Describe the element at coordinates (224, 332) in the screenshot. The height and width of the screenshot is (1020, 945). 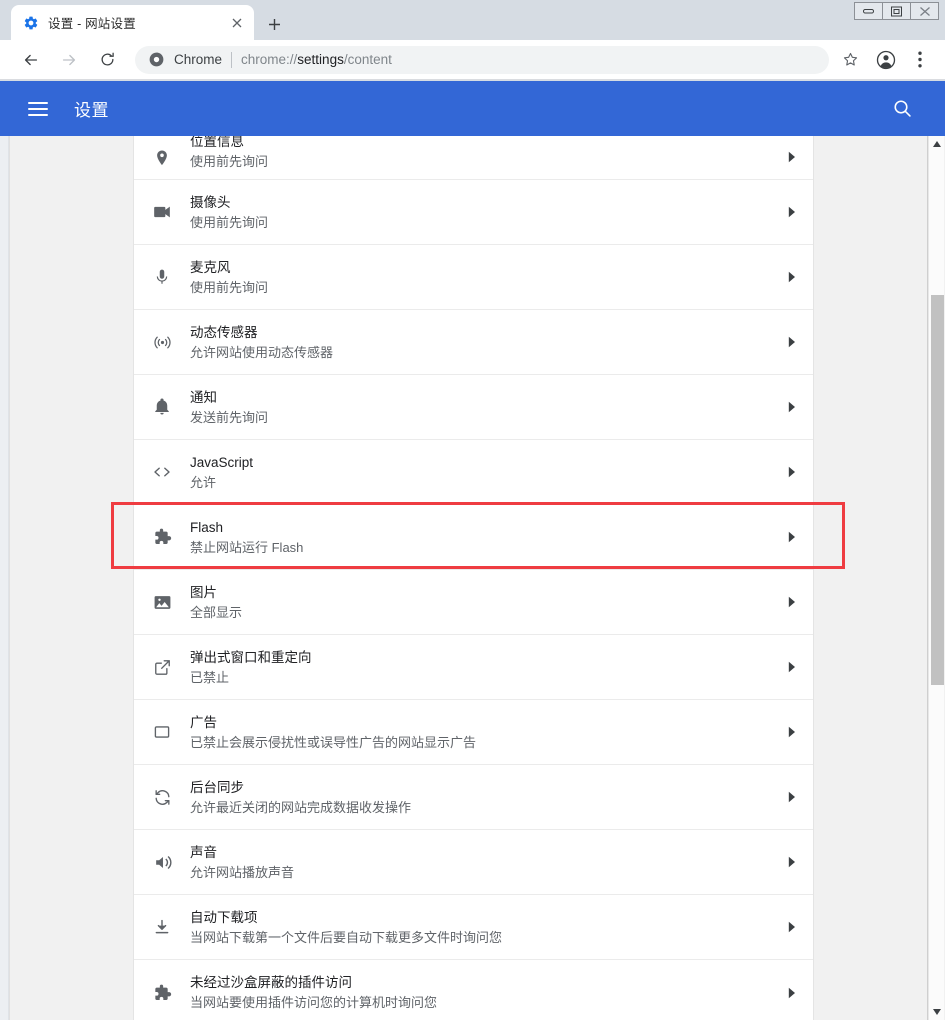
I see `settings-row-title: 动态传感器` at that location.